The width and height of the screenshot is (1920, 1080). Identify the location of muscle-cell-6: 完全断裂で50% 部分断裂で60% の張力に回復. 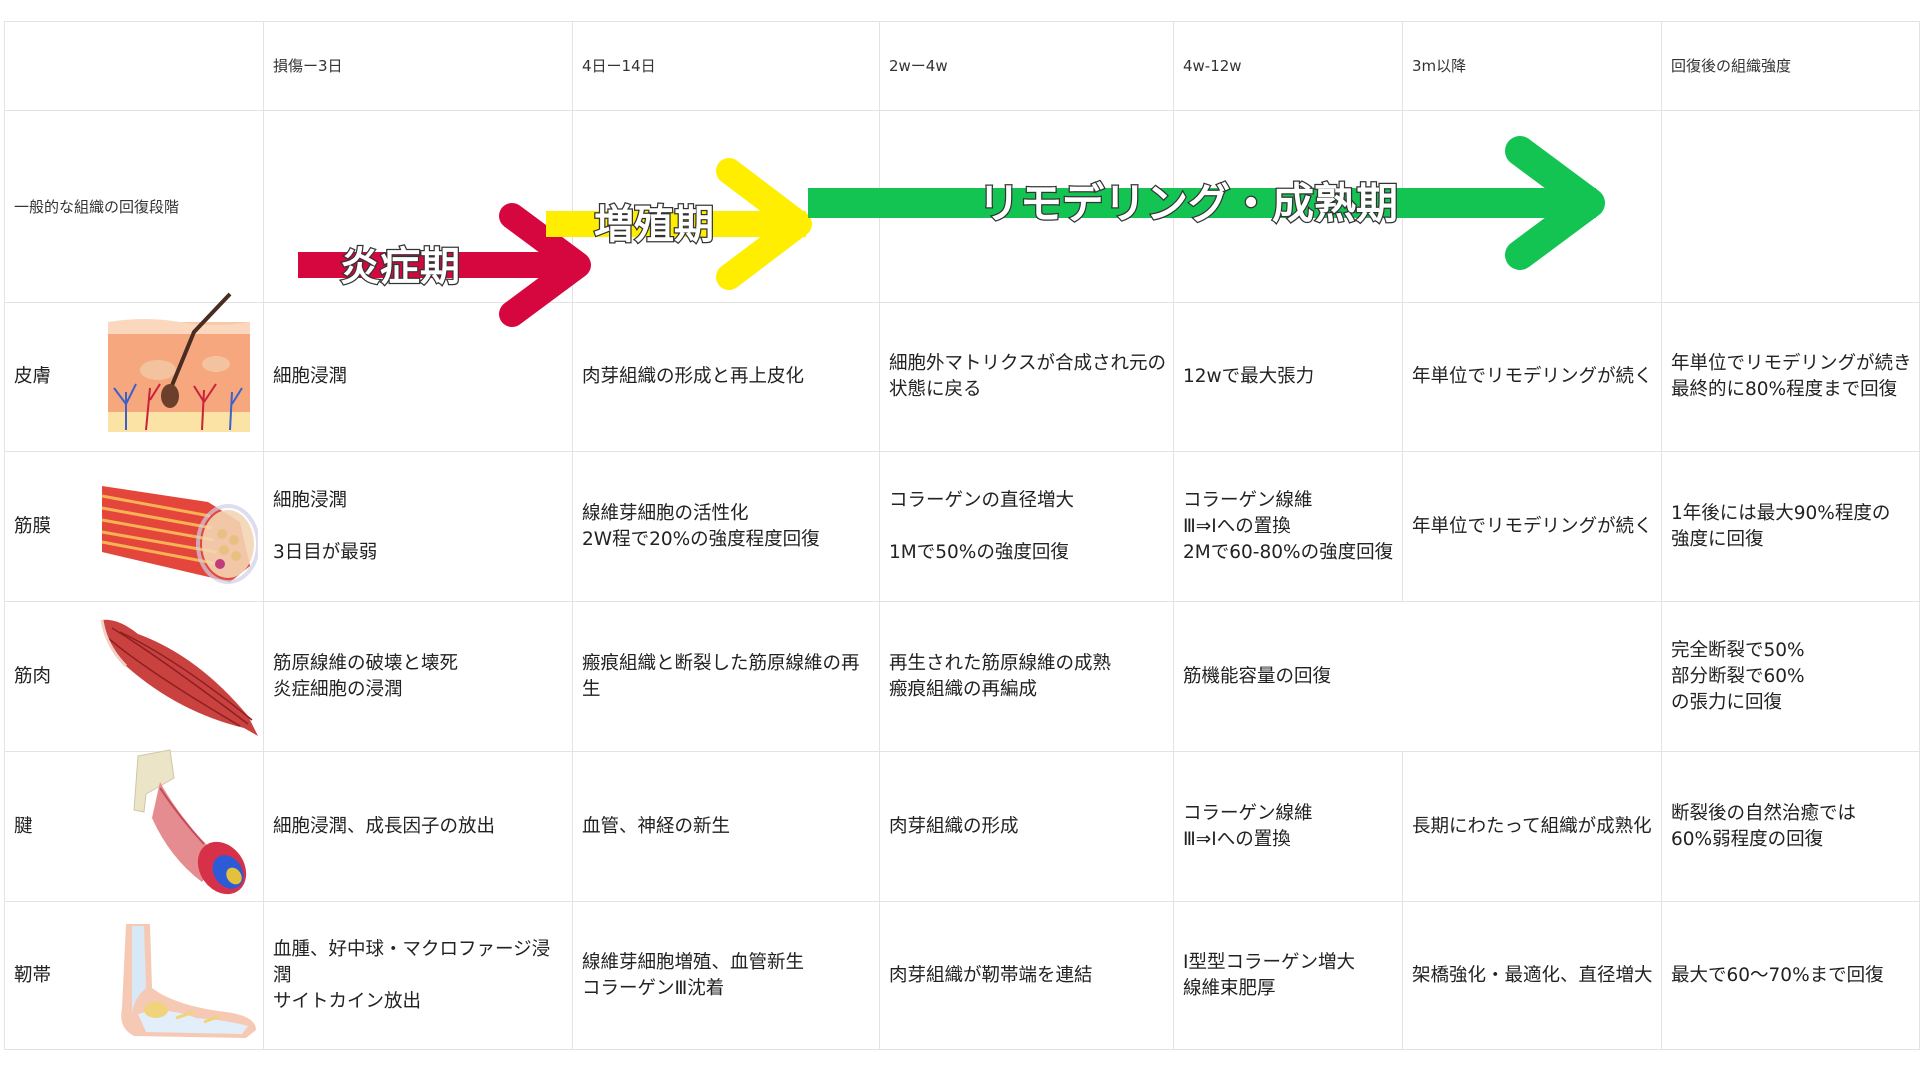
(1791, 677).